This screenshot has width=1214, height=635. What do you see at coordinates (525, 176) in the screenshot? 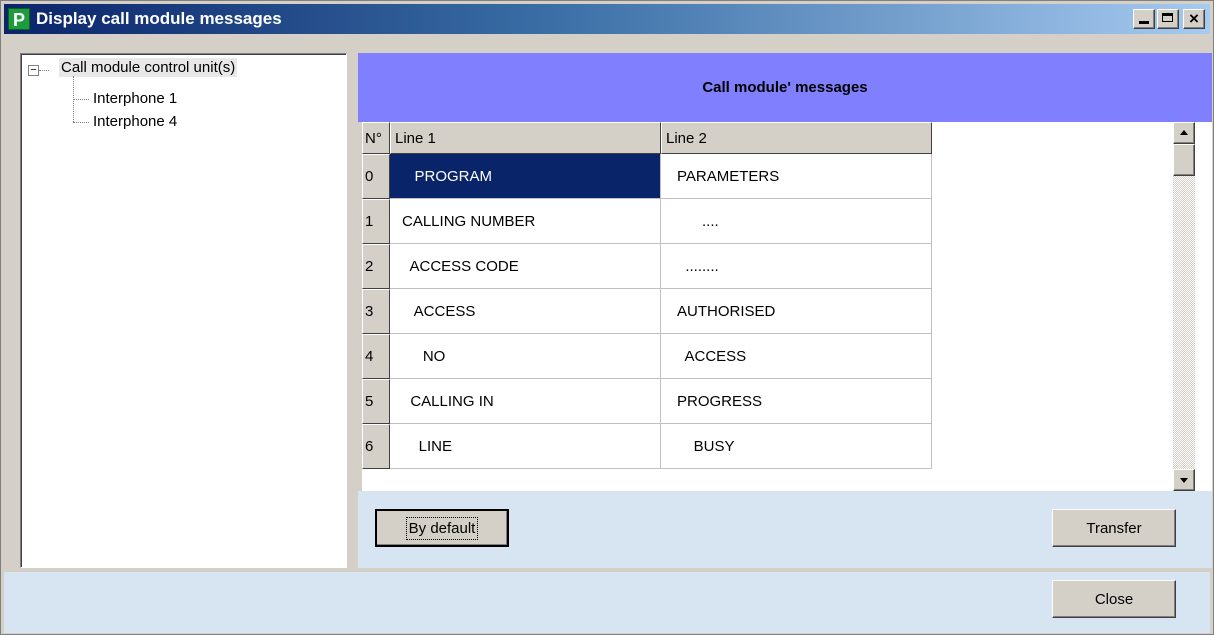
I see `cell-line-1: PROGRAM` at bounding box center [525, 176].